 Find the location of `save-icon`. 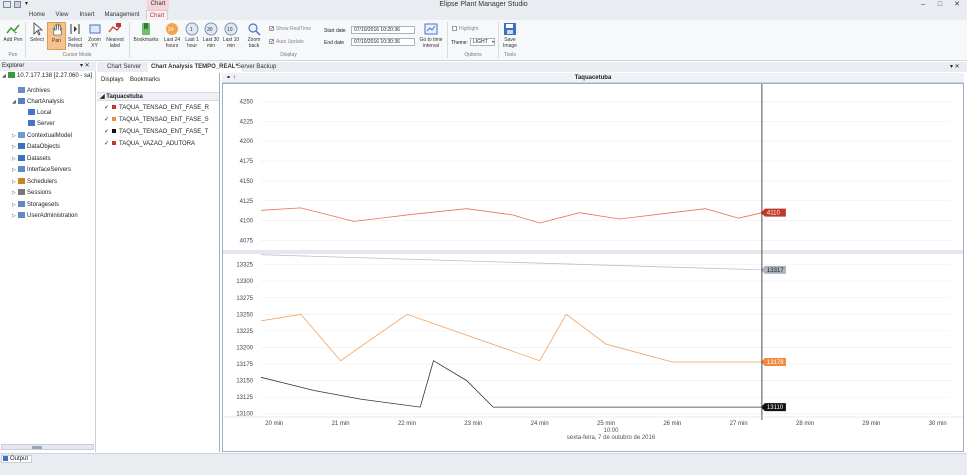

save-icon is located at coordinates (17, 4).